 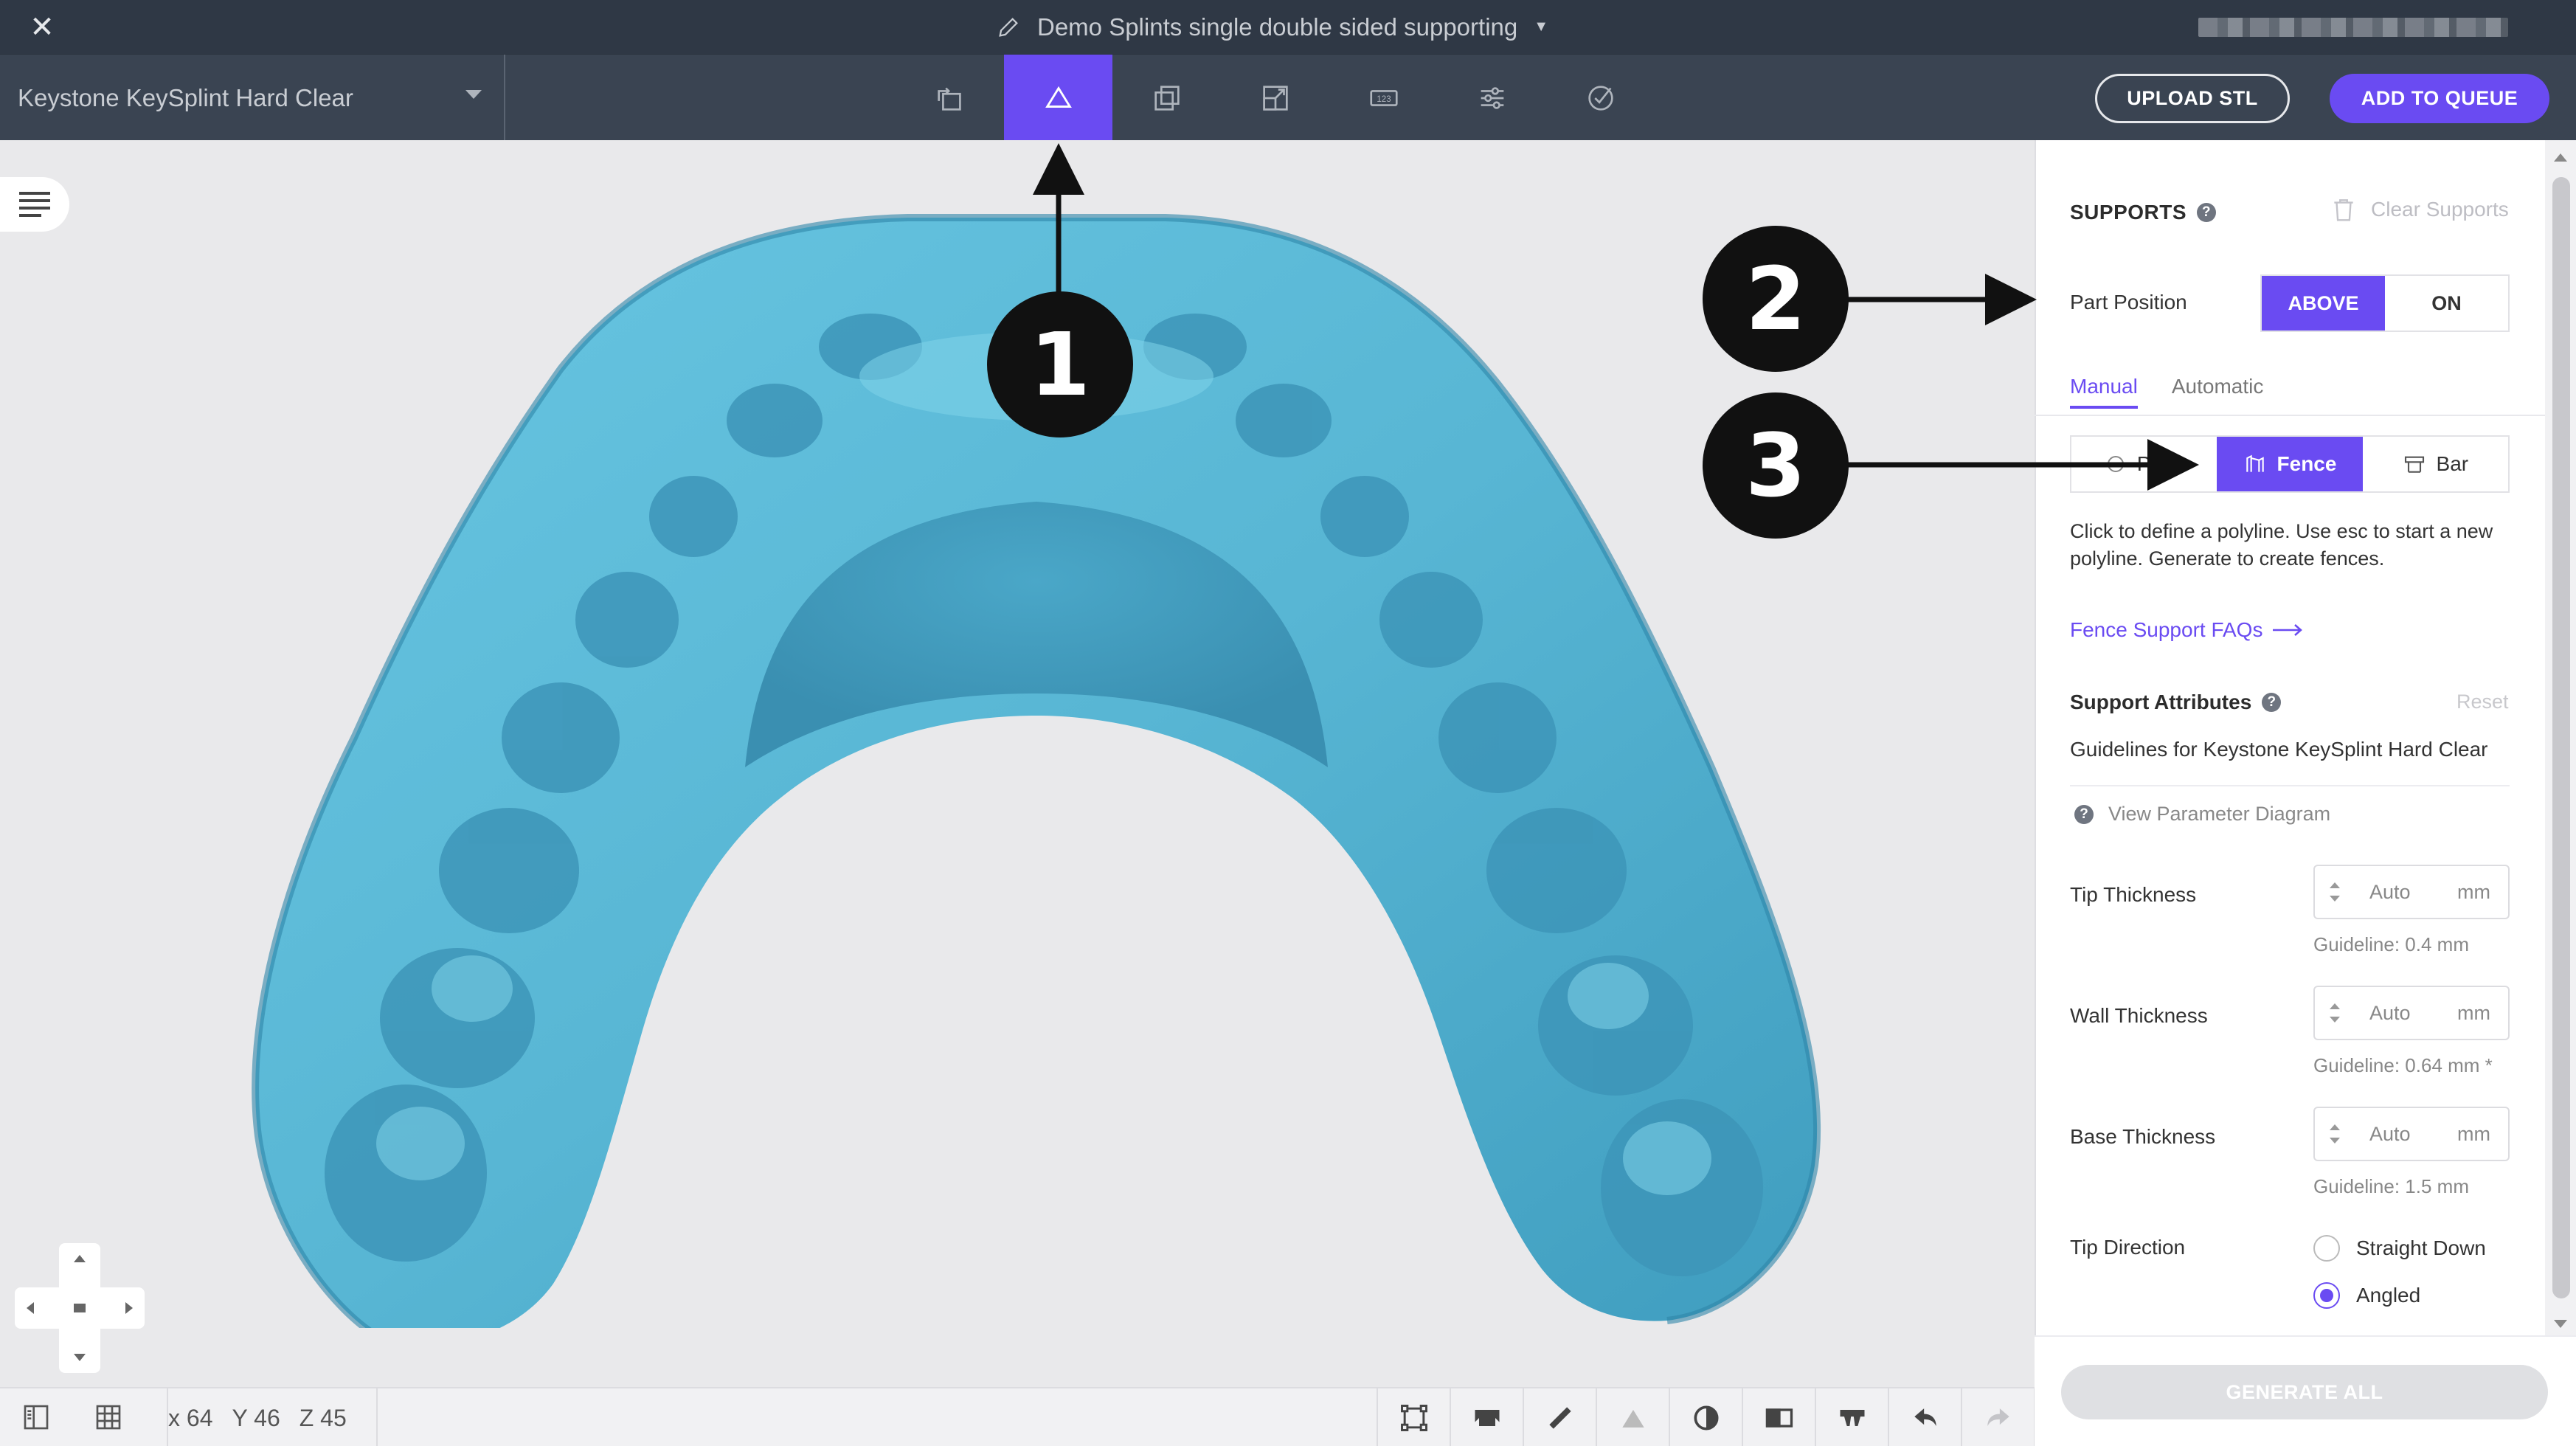 I want to click on tip-thickness-unit: mm, so click(x=2474, y=892).